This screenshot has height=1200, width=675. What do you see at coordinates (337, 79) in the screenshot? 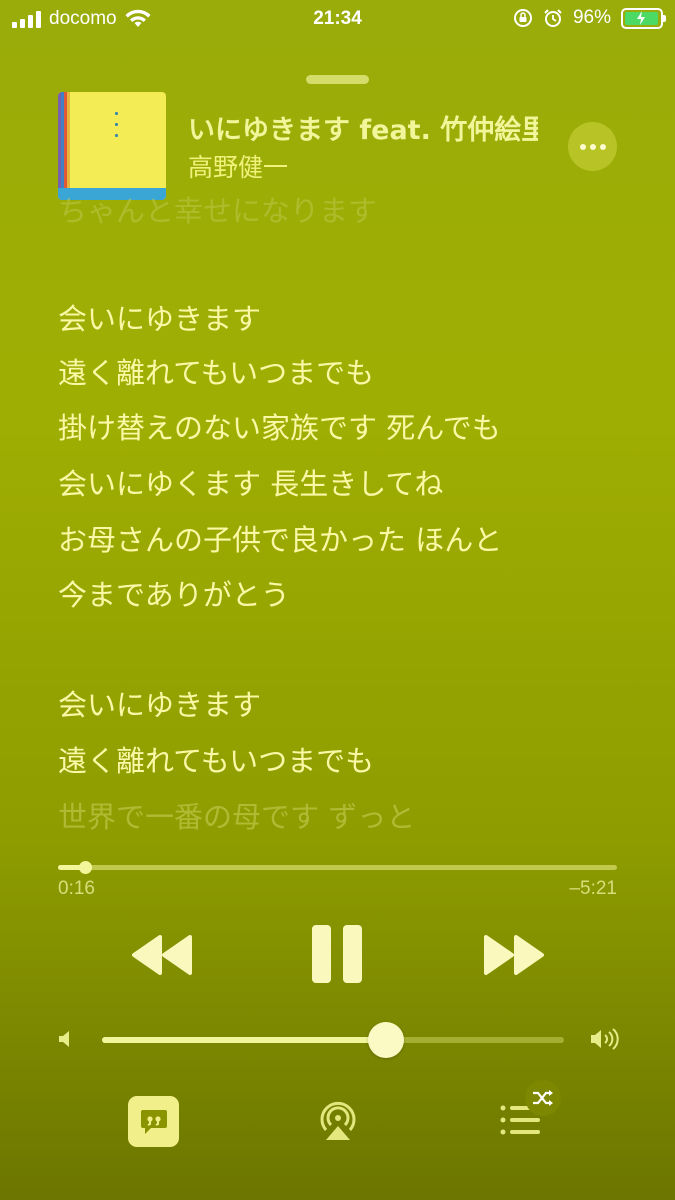
I see `sheet-grabber` at bounding box center [337, 79].